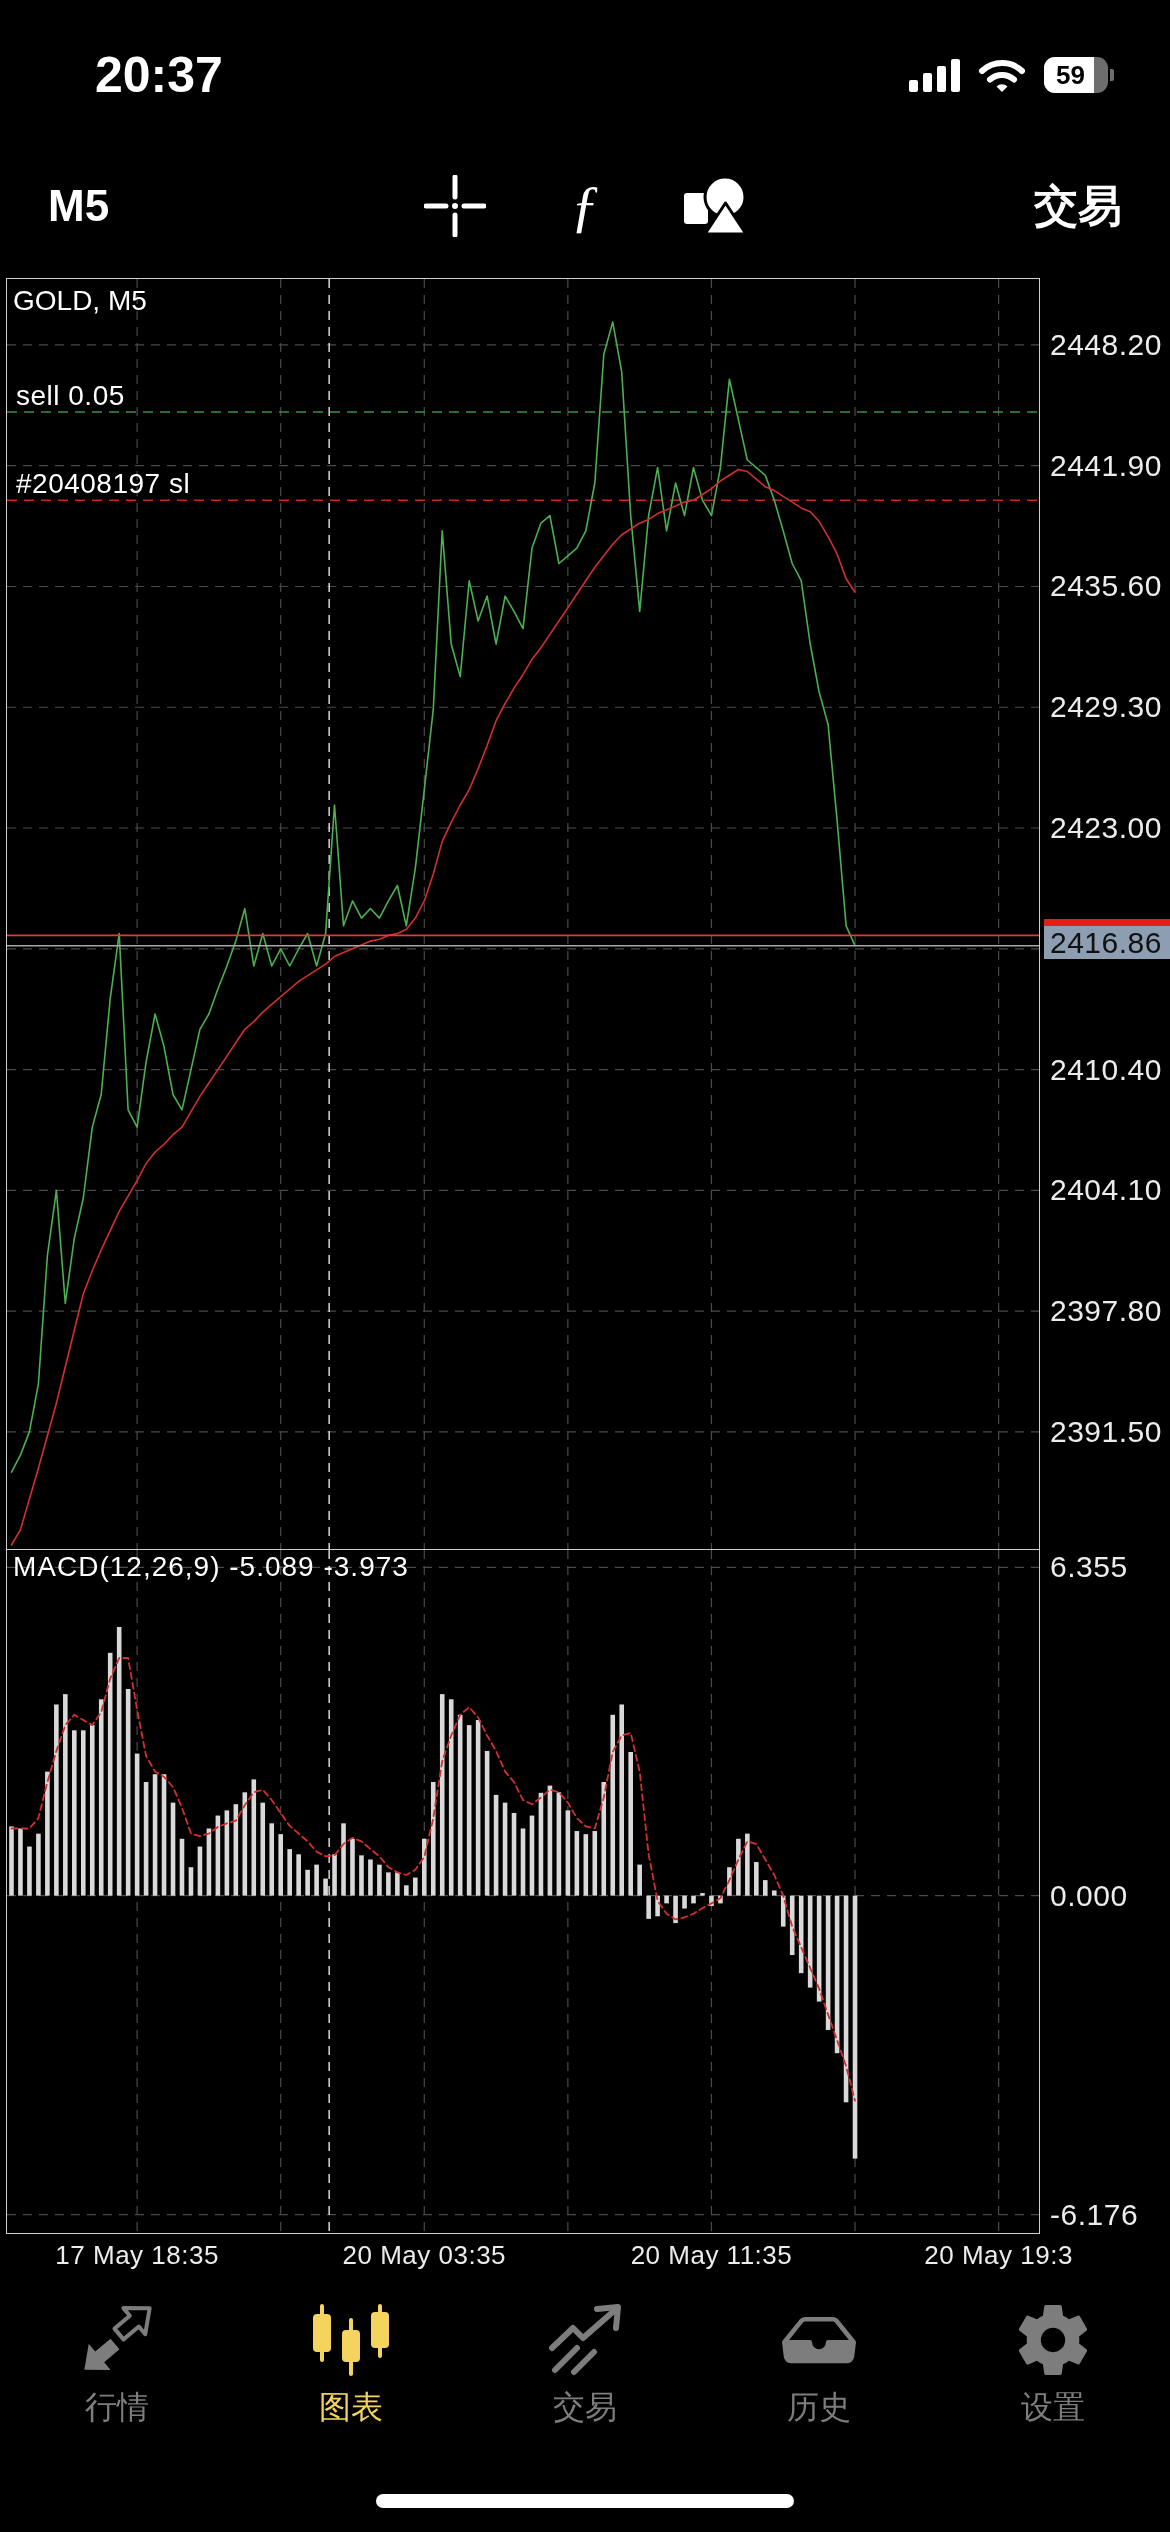 This screenshot has width=1170, height=2532. What do you see at coordinates (211, 1567) in the screenshot?
I see `indicator-title: MACD(12,26,9) -5.089 -3.973` at bounding box center [211, 1567].